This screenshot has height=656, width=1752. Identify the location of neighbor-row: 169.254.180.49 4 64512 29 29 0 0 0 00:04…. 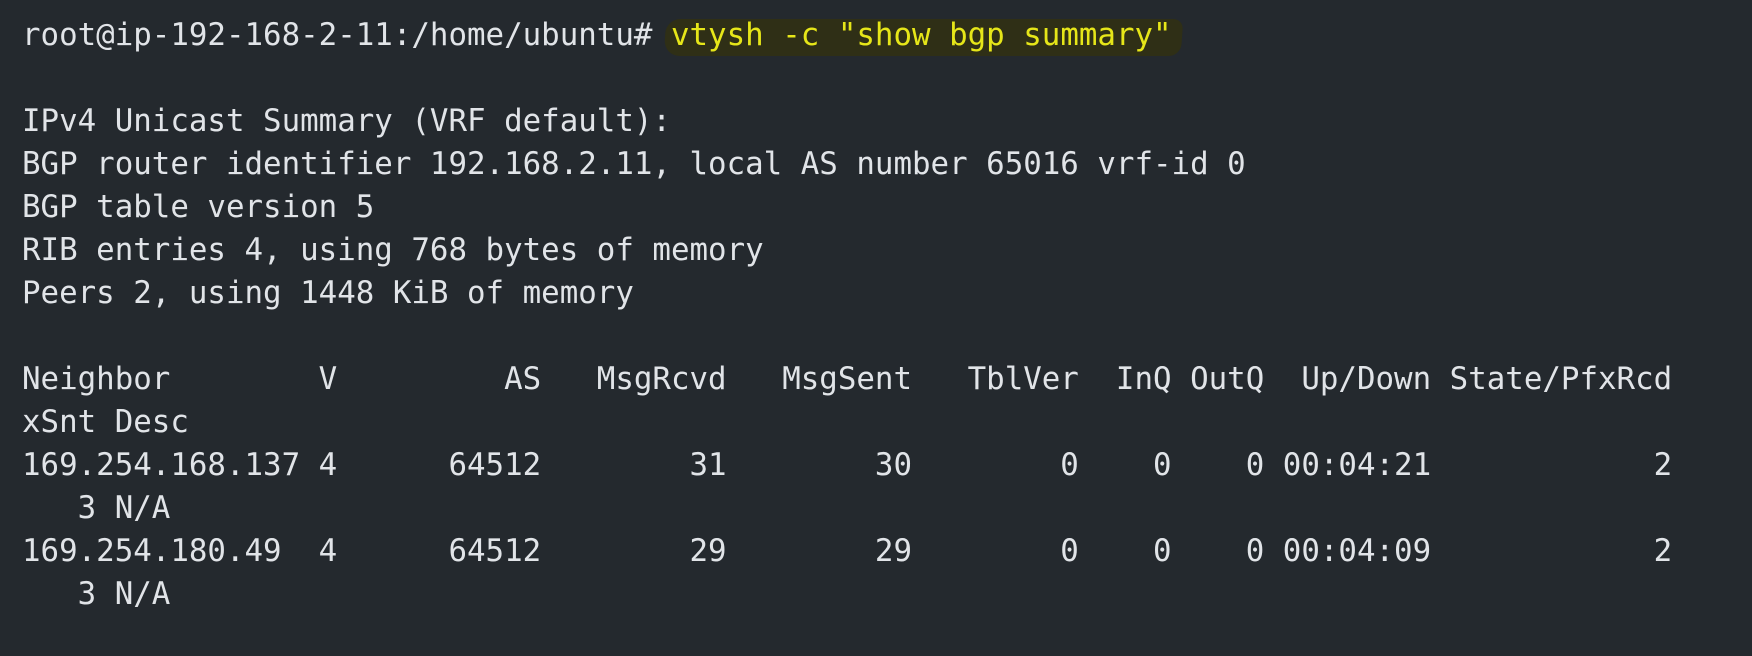
(847, 551).